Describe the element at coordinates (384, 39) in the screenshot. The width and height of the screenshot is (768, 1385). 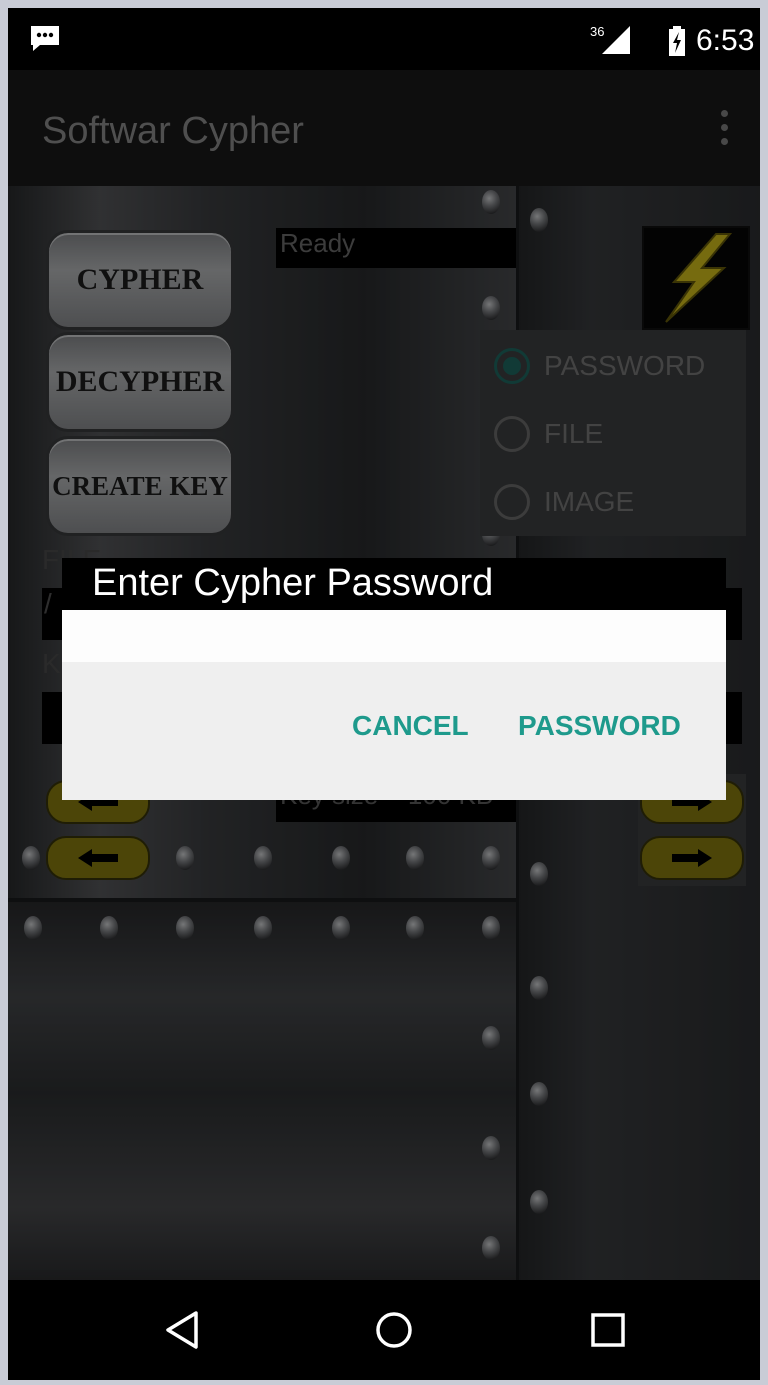
I see `status-bar: 36 6:53` at that location.